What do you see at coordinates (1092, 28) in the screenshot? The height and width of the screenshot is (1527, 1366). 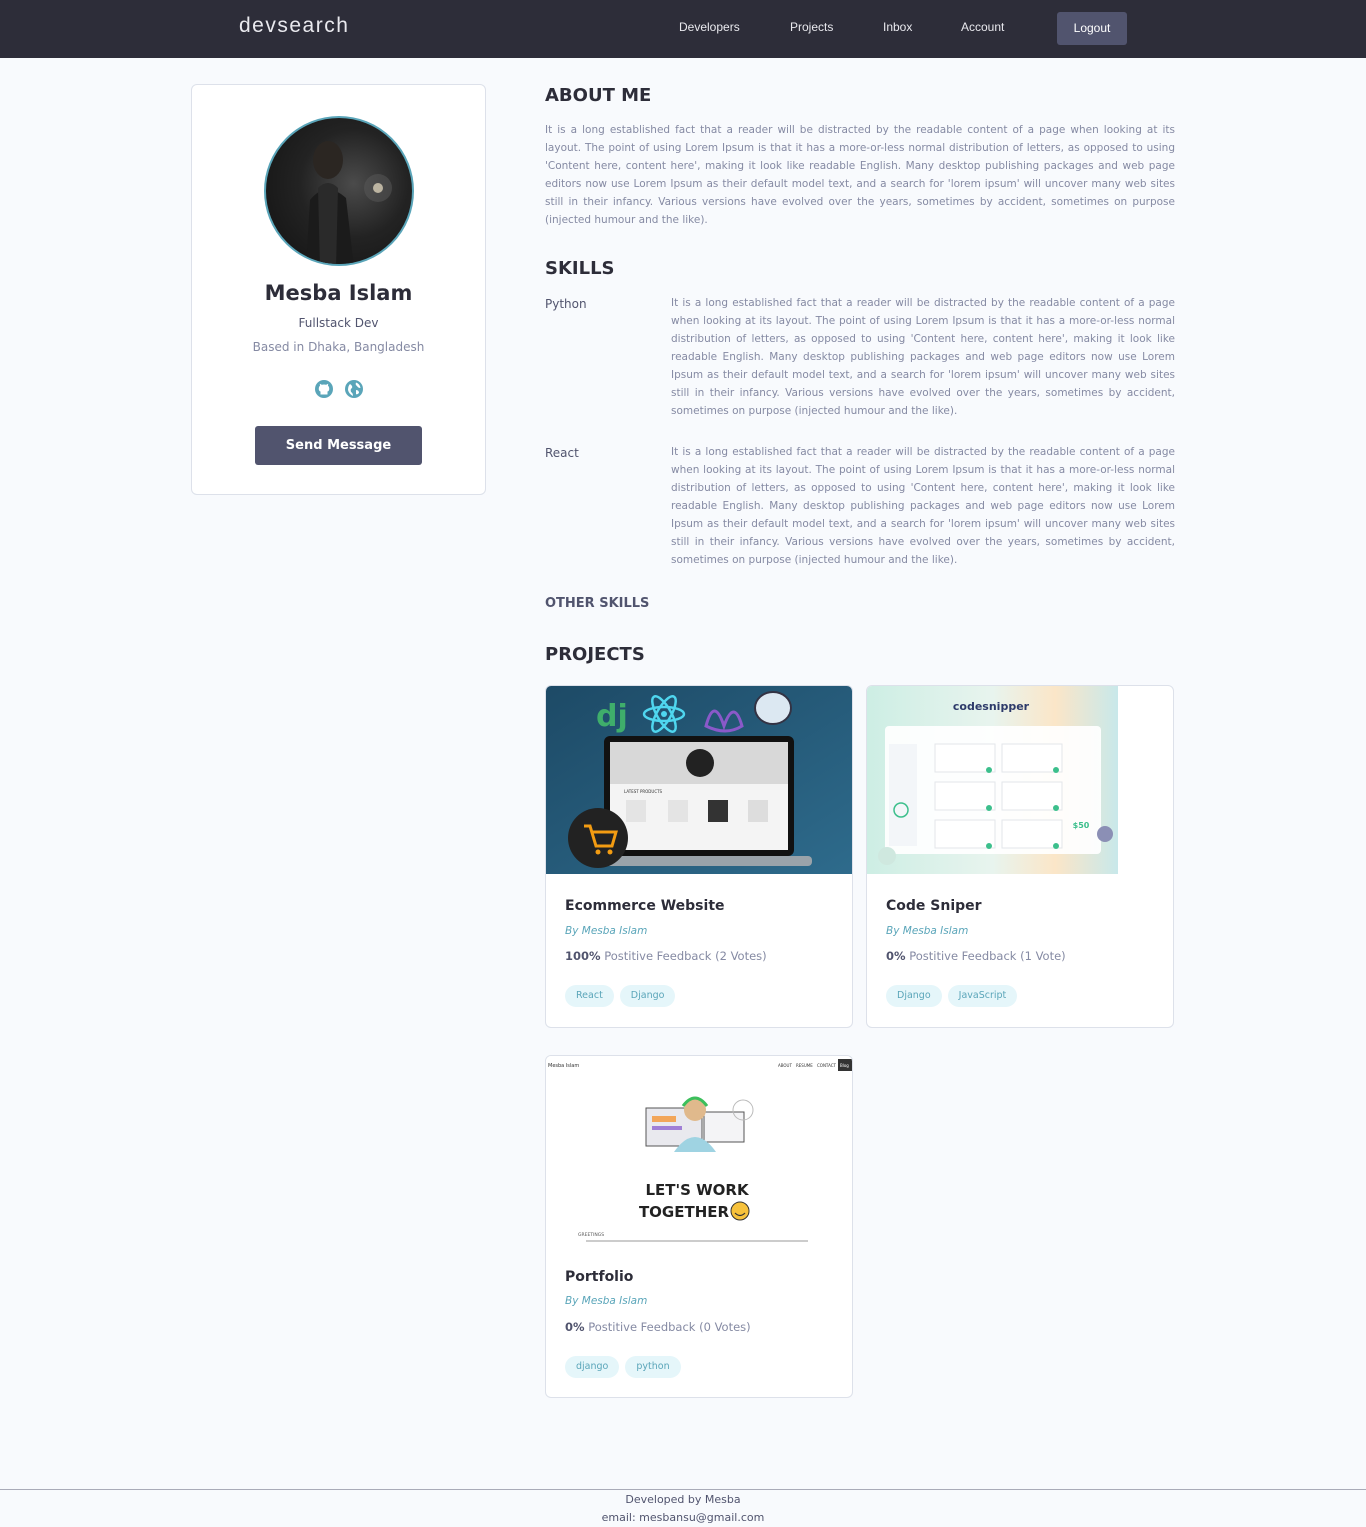 I see `logout-button: Logout` at bounding box center [1092, 28].